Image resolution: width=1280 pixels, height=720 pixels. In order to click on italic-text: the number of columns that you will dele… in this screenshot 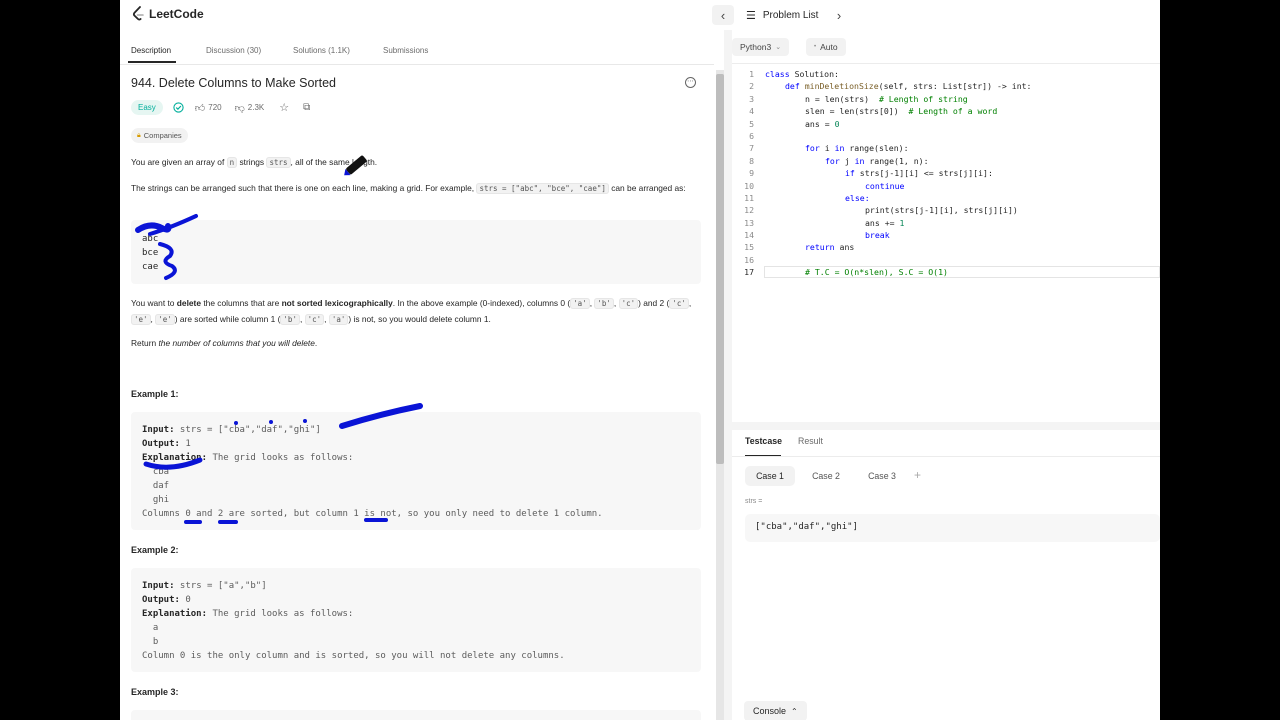, I will do `click(236, 343)`.